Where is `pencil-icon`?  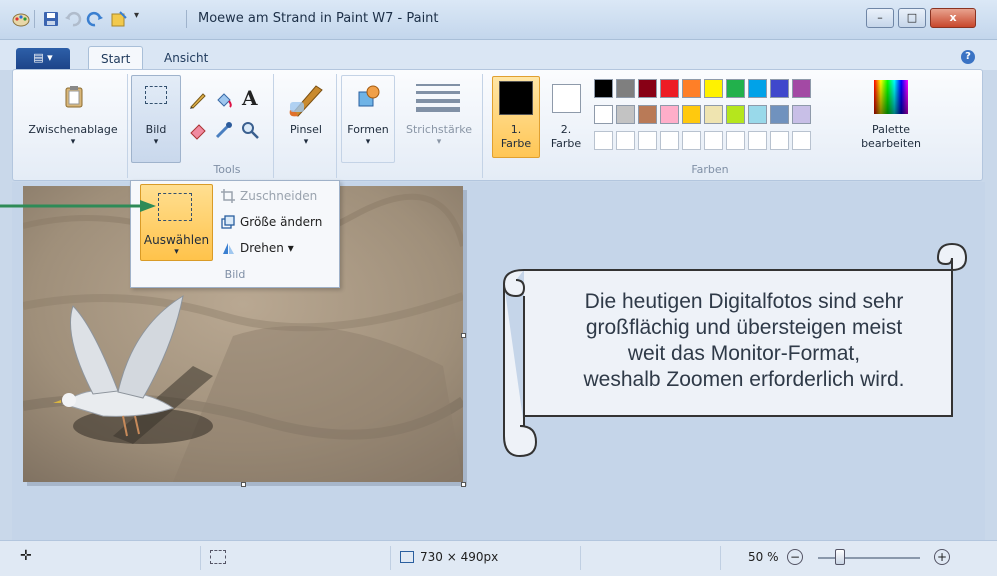 pencil-icon is located at coordinates (198, 100).